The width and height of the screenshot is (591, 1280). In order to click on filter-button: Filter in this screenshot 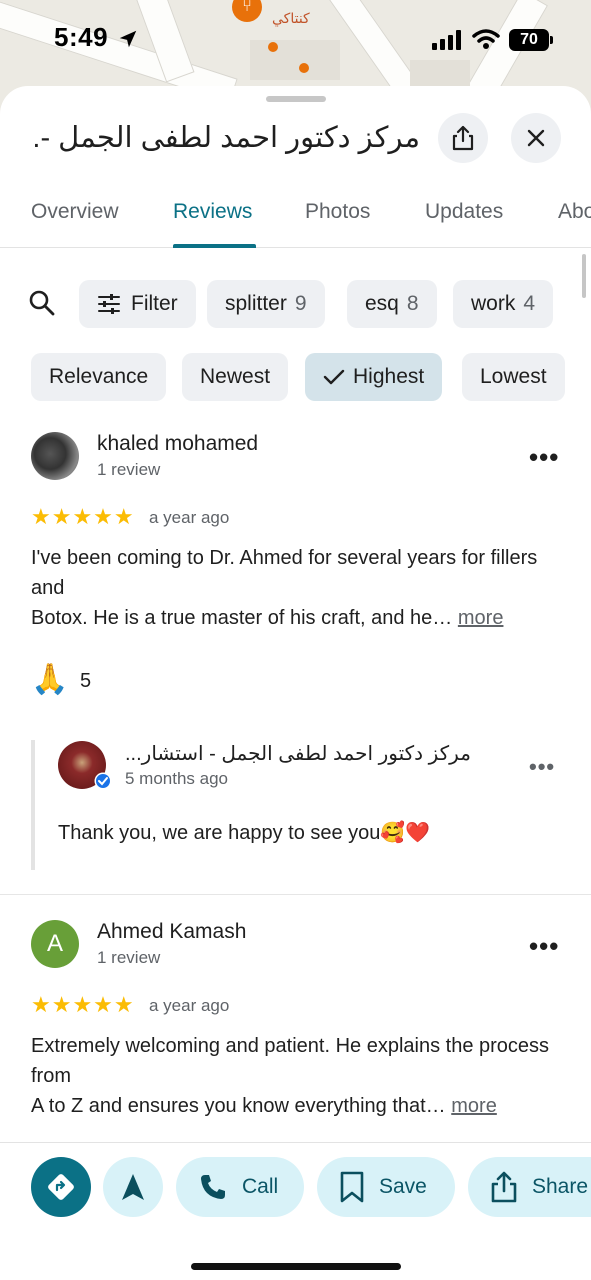, I will do `click(137, 304)`.